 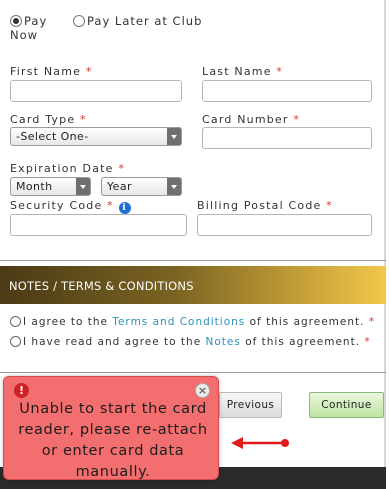 I want to click on billing-postal-input, so click(x=284, y=225).